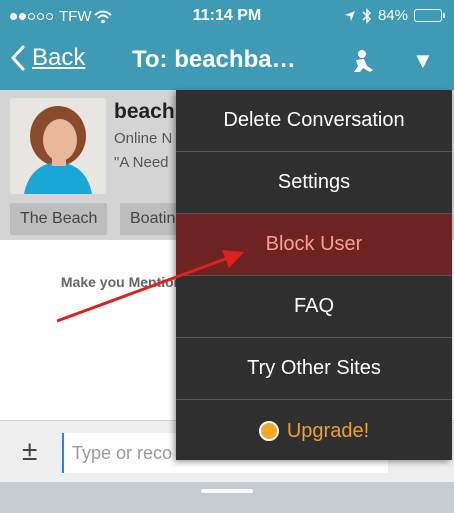  I want to click on interest-tag: The Beach, so click(59, 219).